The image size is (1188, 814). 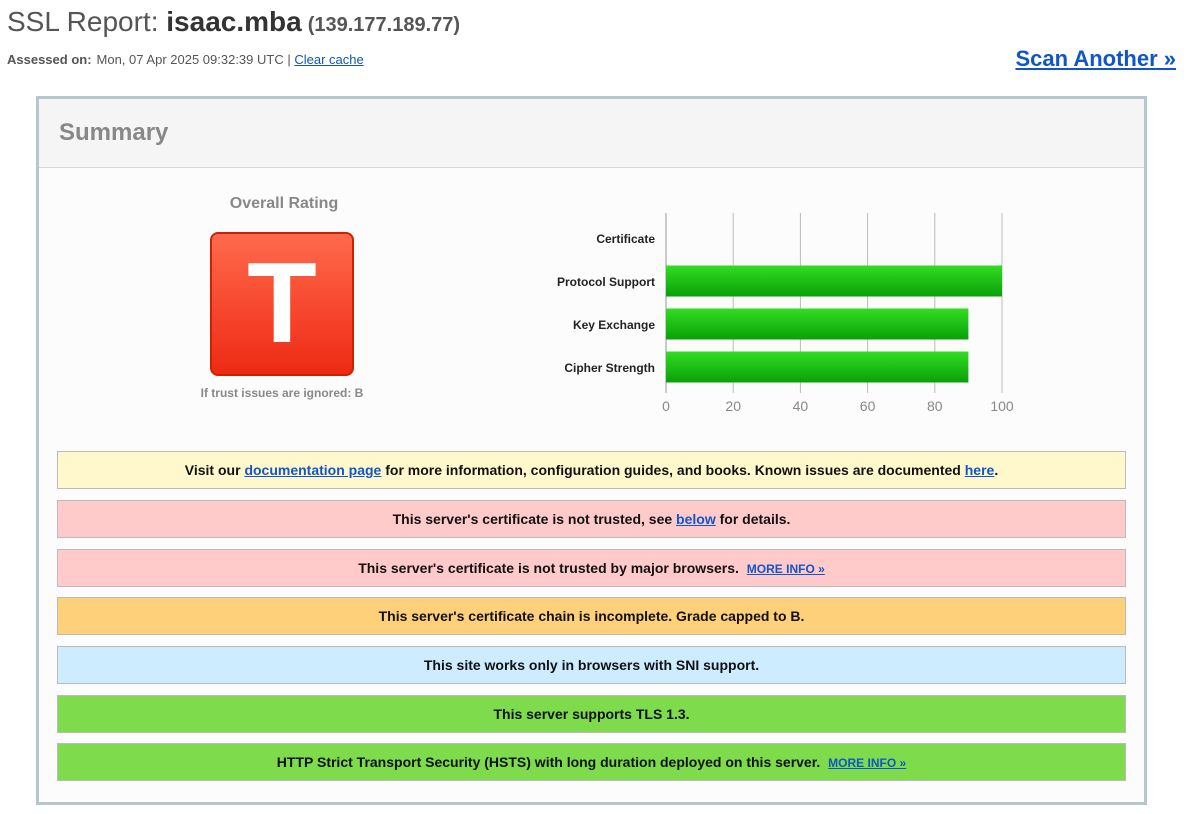 What do you see at coordinates (609, 368) in the screenshot?
I see `category-label: Cipher Strength` at bounding box center [609, 368].